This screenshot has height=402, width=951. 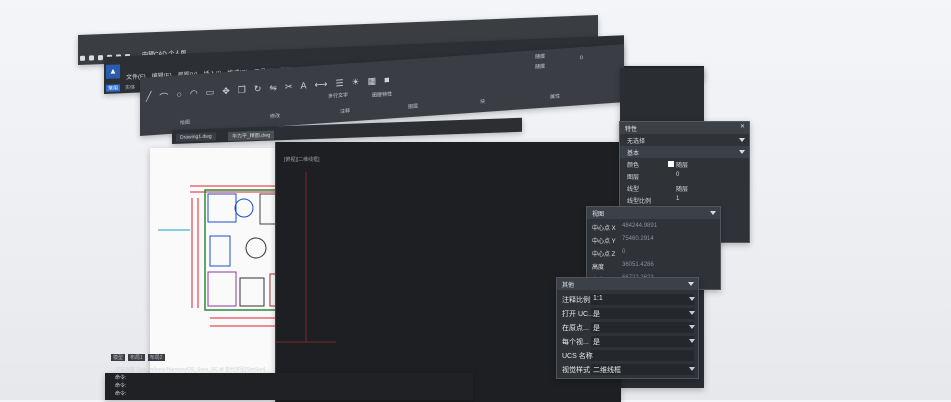 I want to click on view-label: 中心点 Z, so click(x=604, y=255).